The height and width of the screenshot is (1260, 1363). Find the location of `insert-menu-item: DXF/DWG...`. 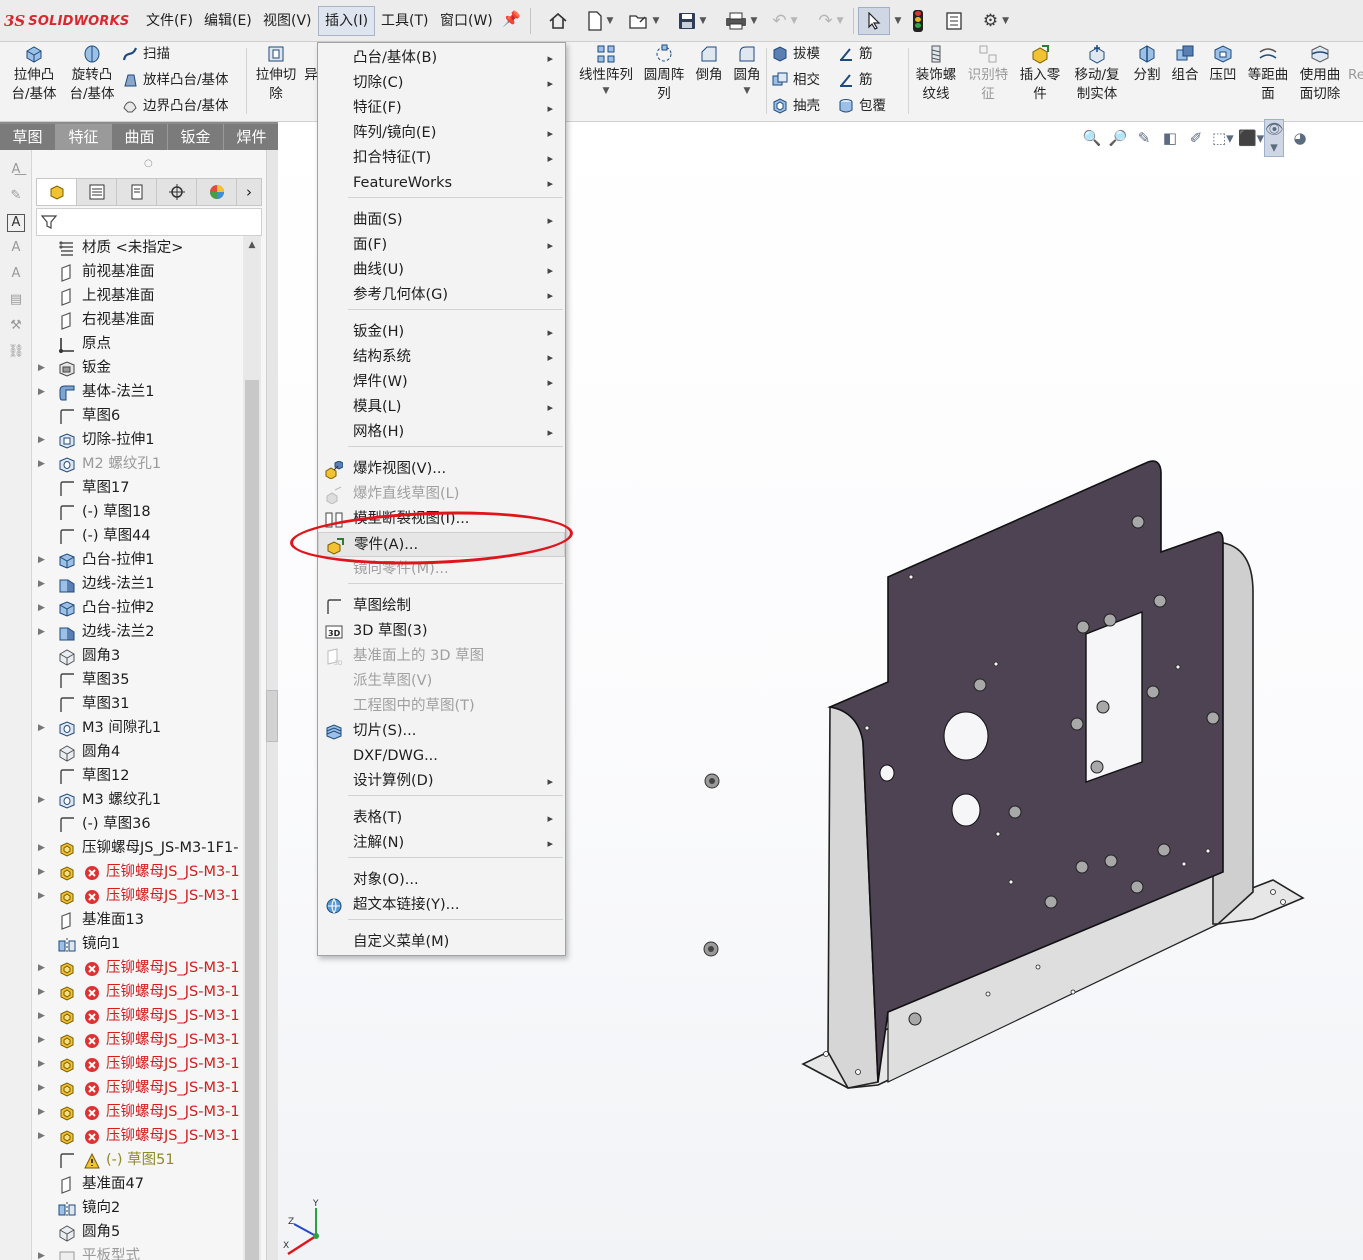

insert-menu-item: DXF/DWG... is located at coordinates (441, 756).